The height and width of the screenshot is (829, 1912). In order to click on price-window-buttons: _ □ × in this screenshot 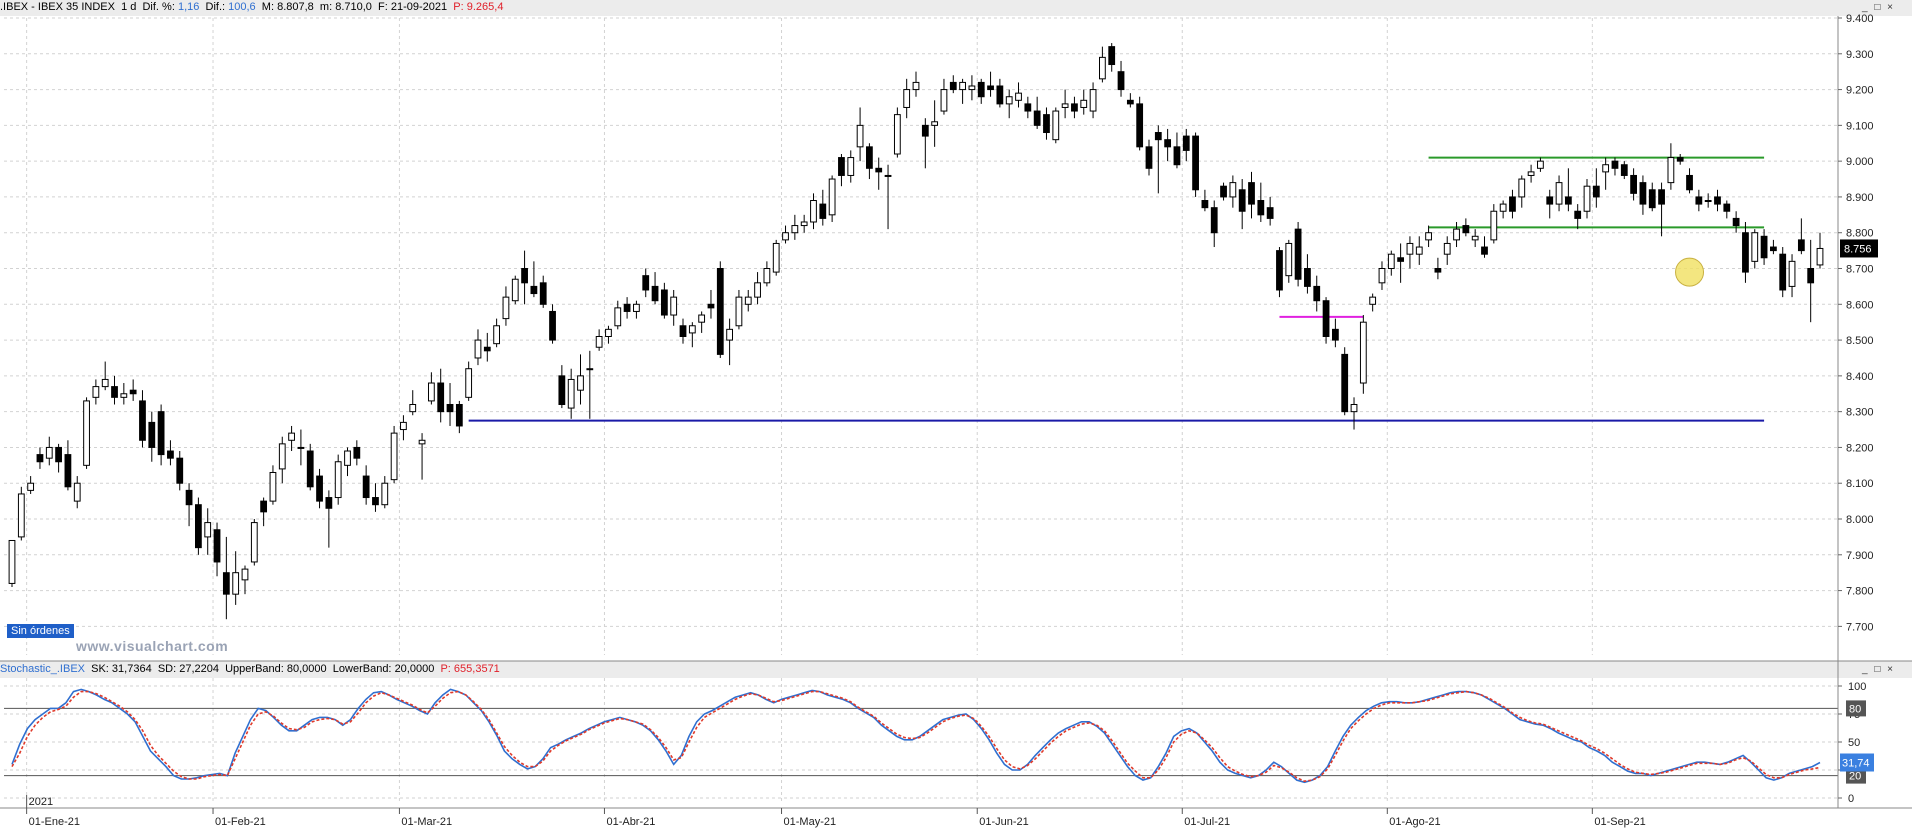, I will do `click(1878, 7)`.